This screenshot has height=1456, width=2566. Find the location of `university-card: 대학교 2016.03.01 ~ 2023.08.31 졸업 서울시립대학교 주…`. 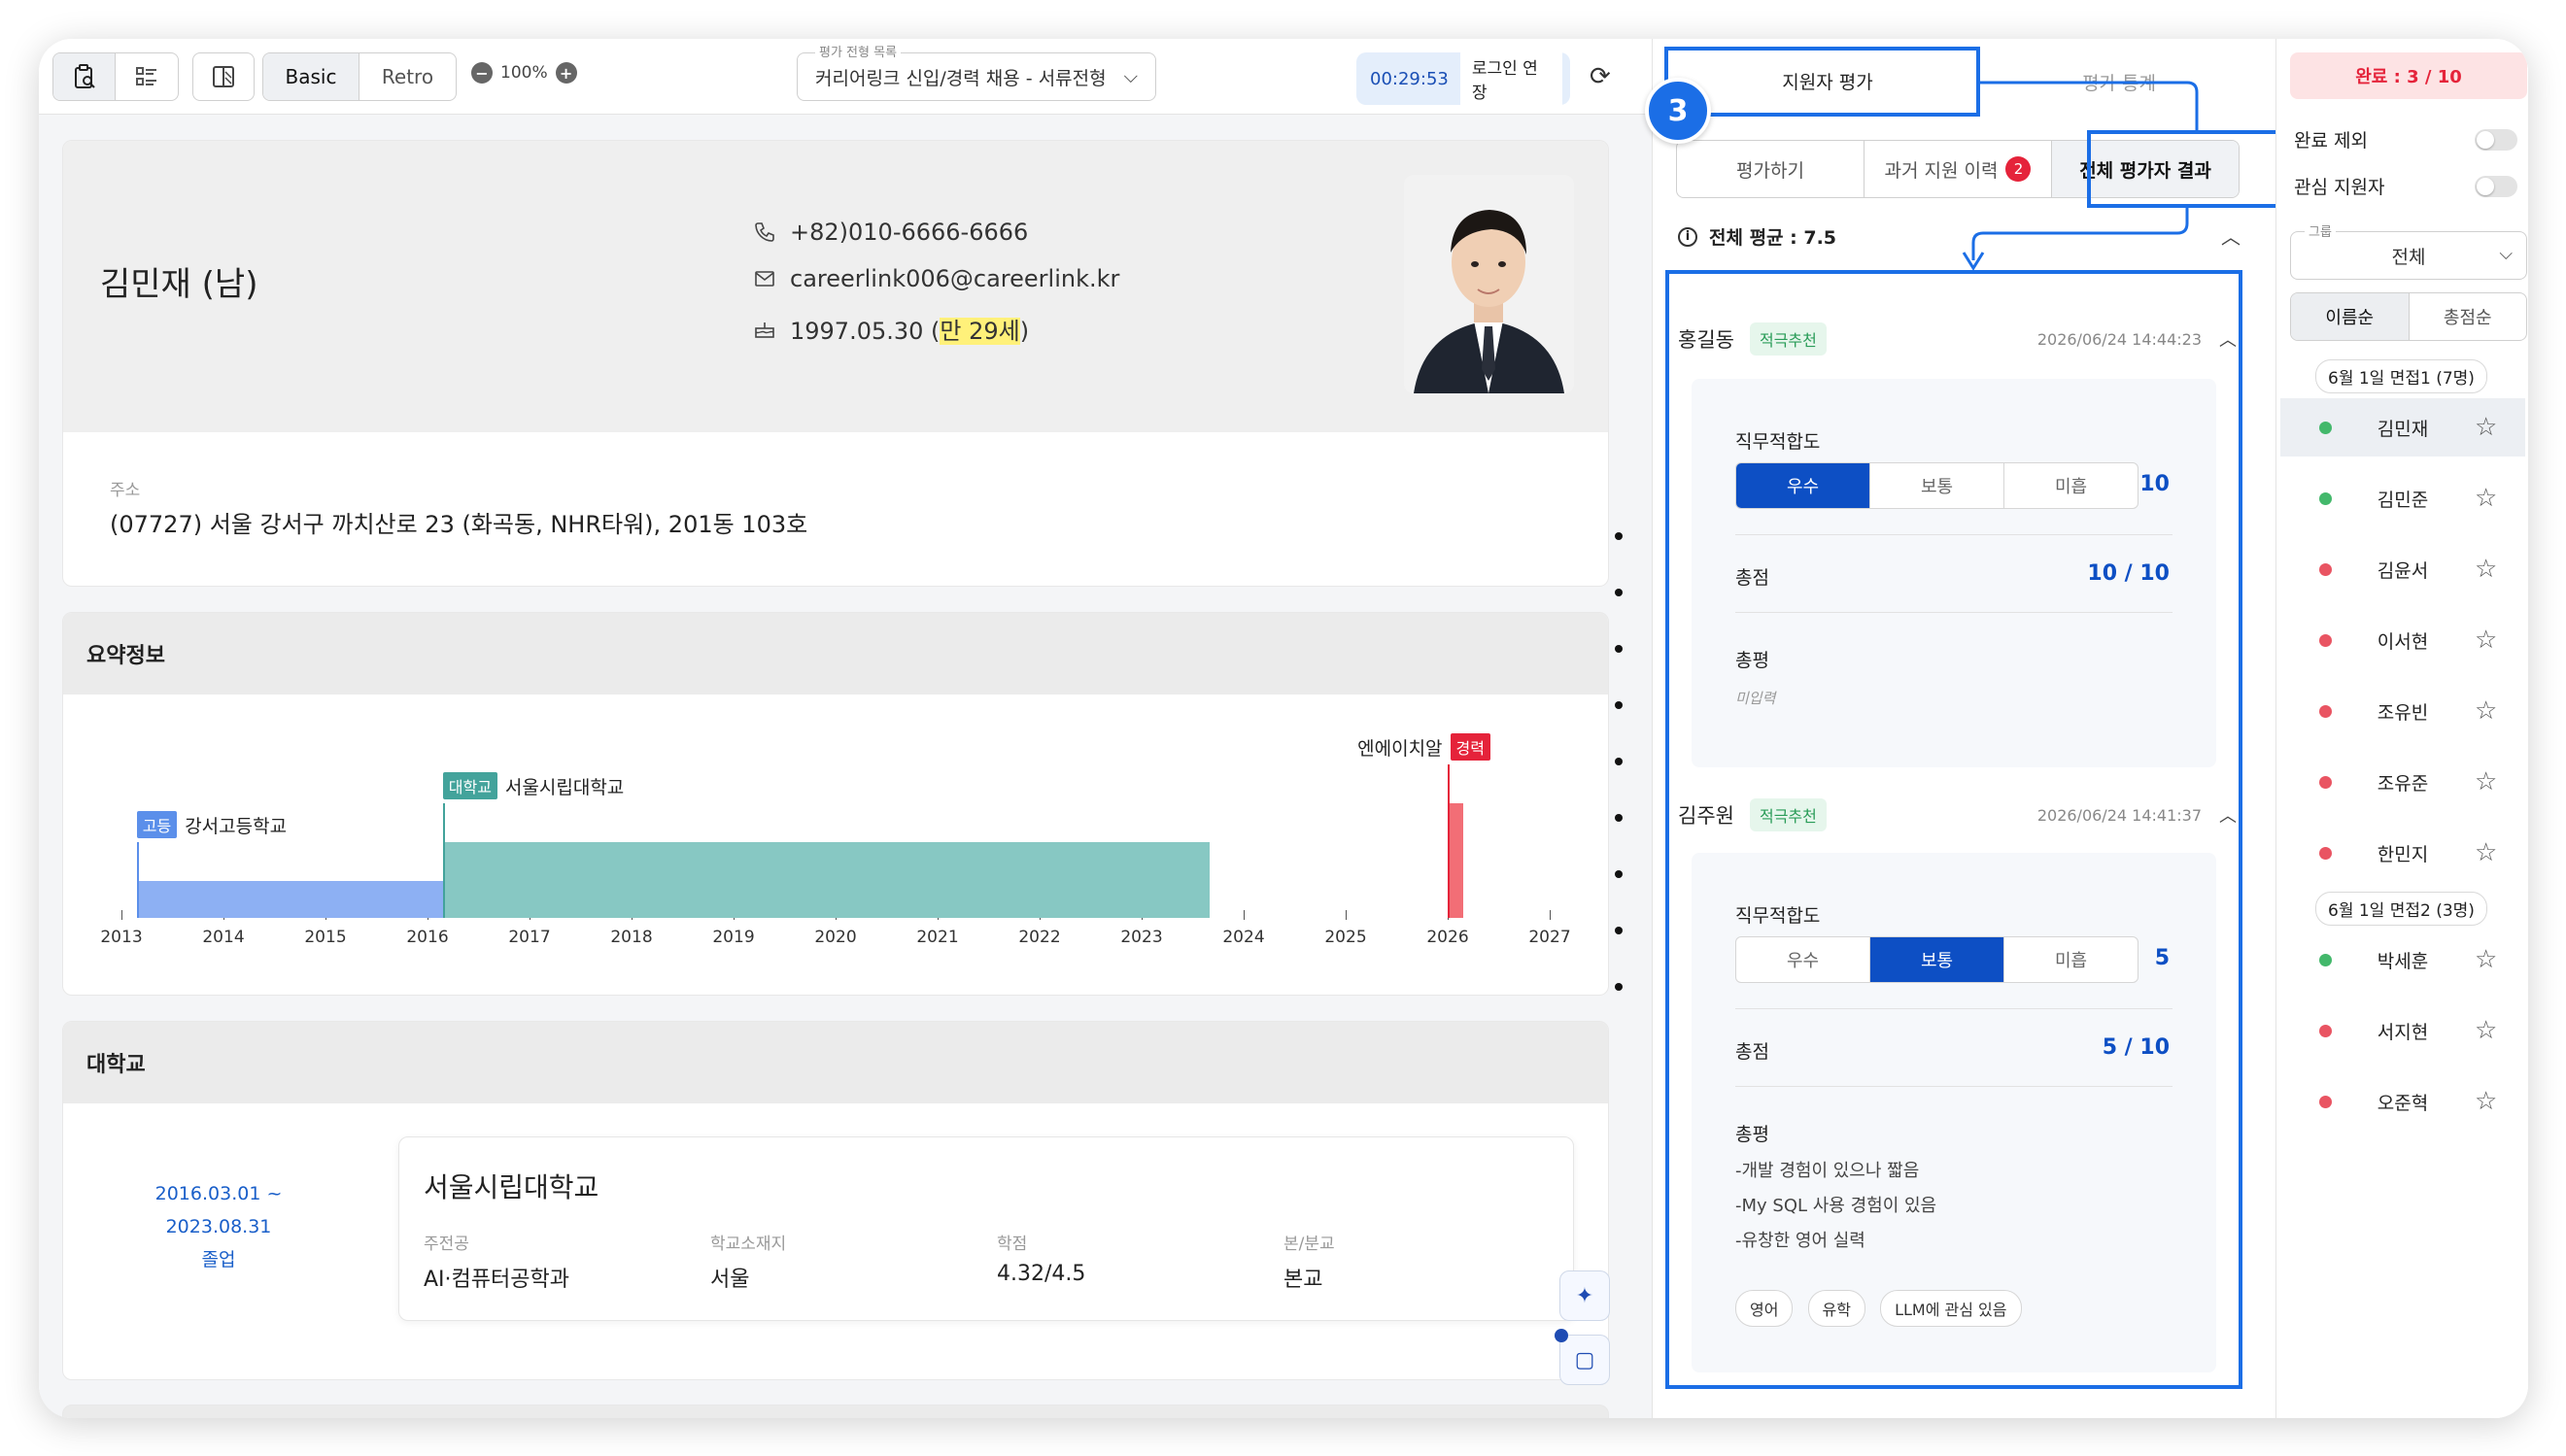

university-card: 대학교 2016.03.01 ~ 2023.08.31 졸업 서울시립대학교 주… is located at coordinates (835, 1200).